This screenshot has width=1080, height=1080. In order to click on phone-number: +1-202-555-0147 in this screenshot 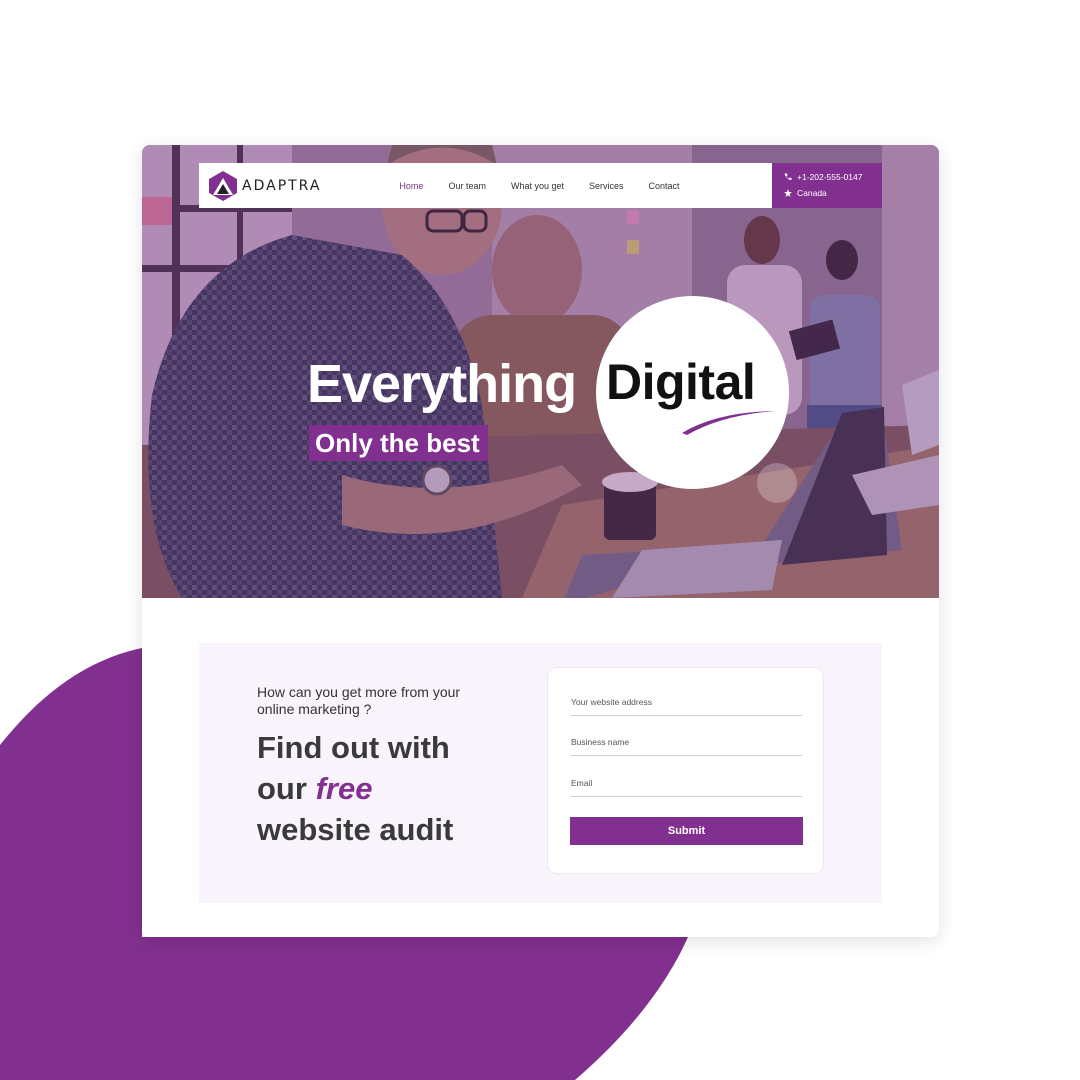, I will do `click(830, 177)`.